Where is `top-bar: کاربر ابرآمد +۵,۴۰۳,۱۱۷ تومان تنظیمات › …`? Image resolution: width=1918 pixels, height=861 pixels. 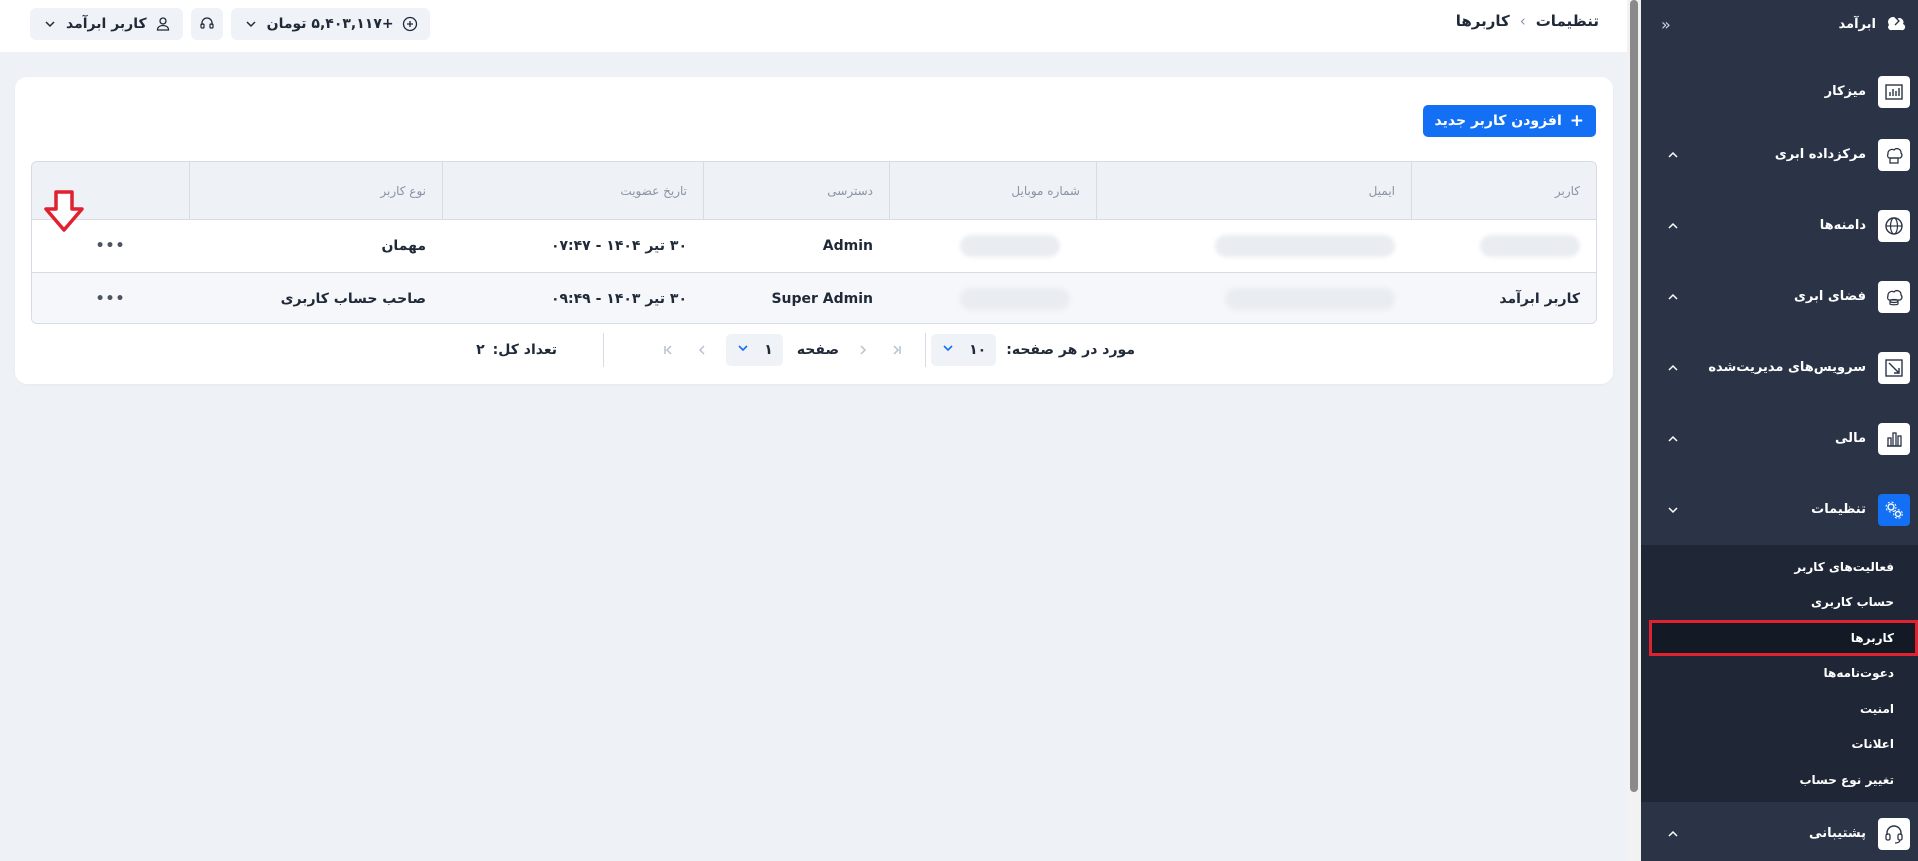 top-bar: کاربر ابرآمد +۵,۴۰۳,۱۱۷ تومان تنظیمات › … is located at coordinates (813, 26).